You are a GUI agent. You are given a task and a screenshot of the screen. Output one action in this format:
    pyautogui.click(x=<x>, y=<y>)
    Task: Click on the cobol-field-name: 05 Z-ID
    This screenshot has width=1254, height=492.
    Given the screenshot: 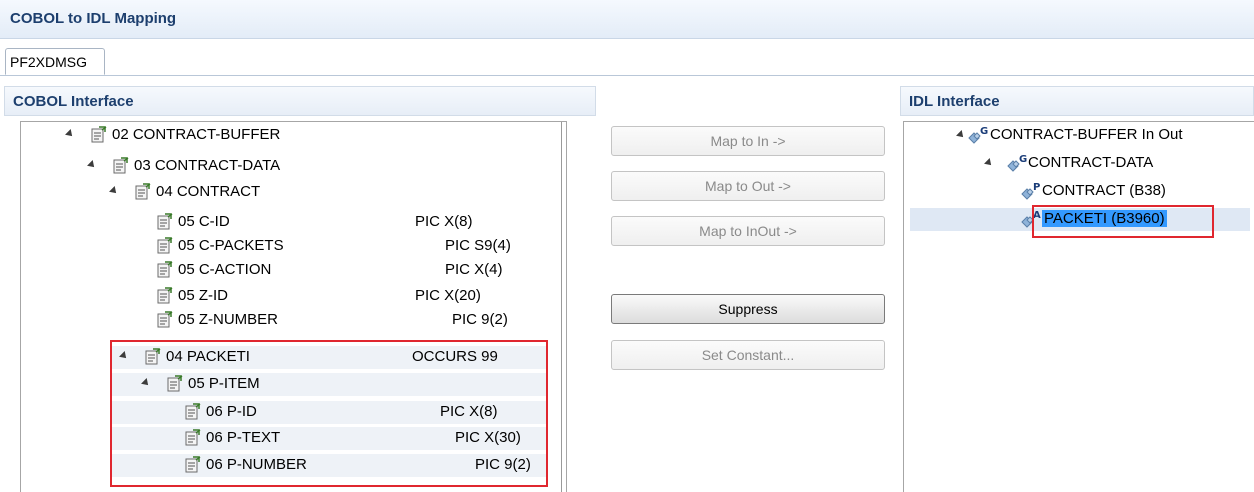 What is the action you would take?
    pyautogui.click(x=203, y=295)
    